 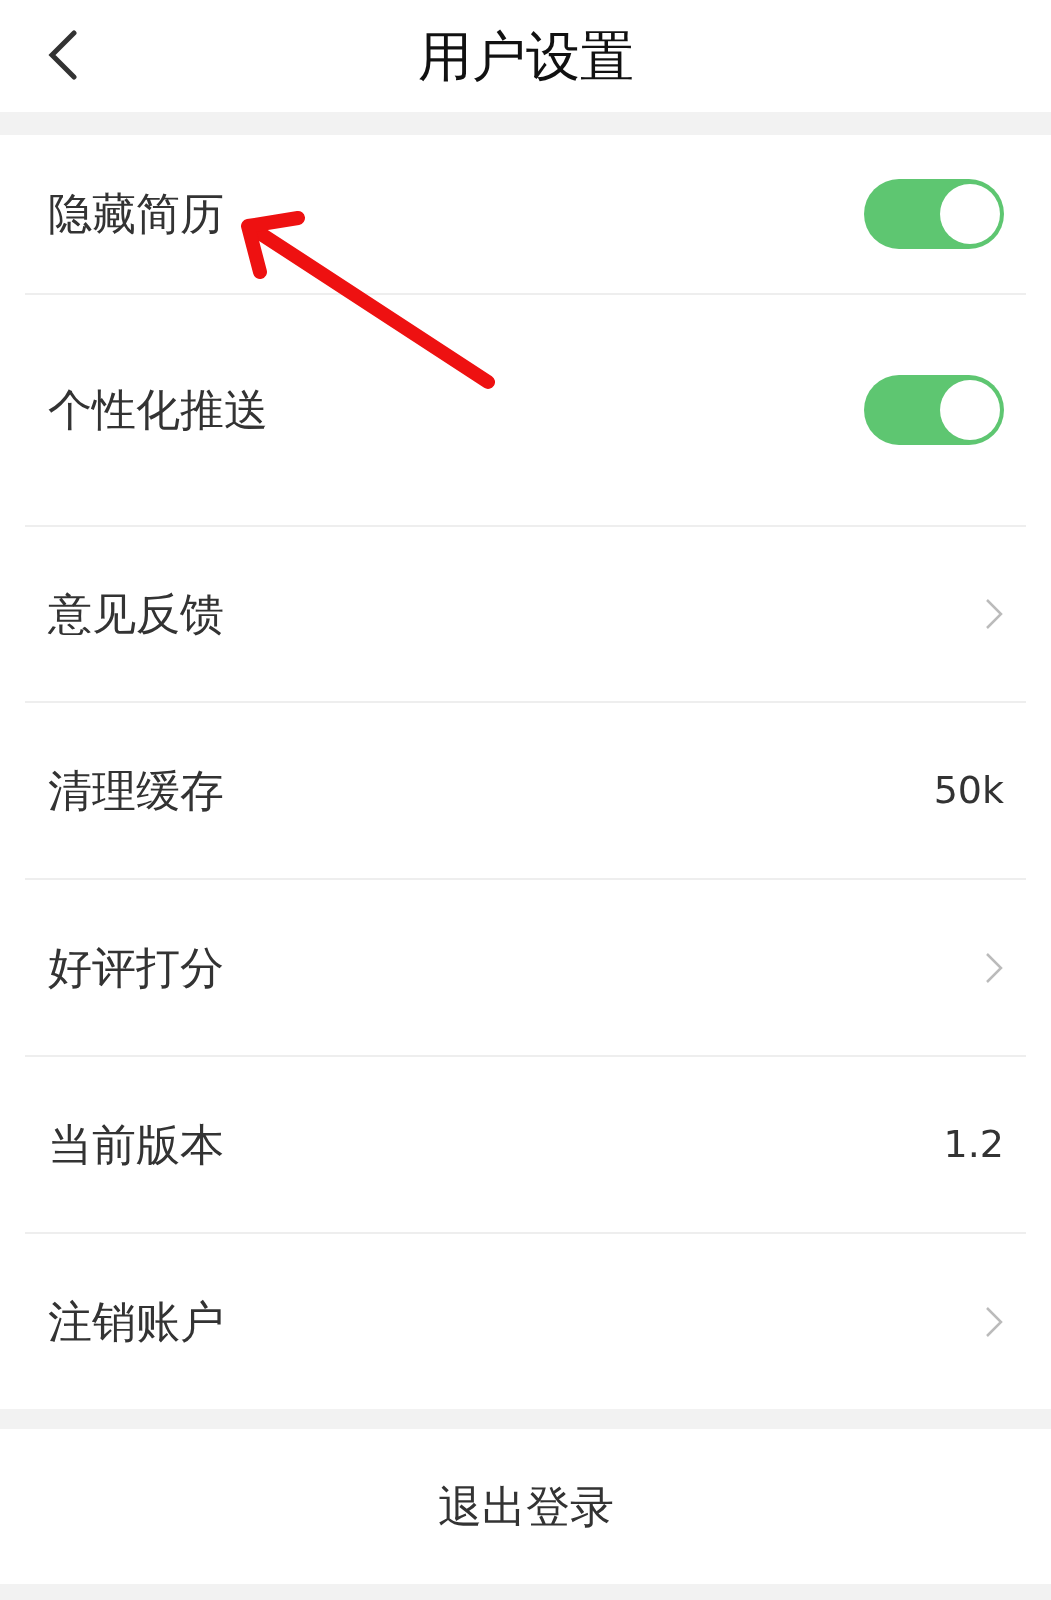 I want to click on page-title: 用户设置, so click(x=525, y=56).